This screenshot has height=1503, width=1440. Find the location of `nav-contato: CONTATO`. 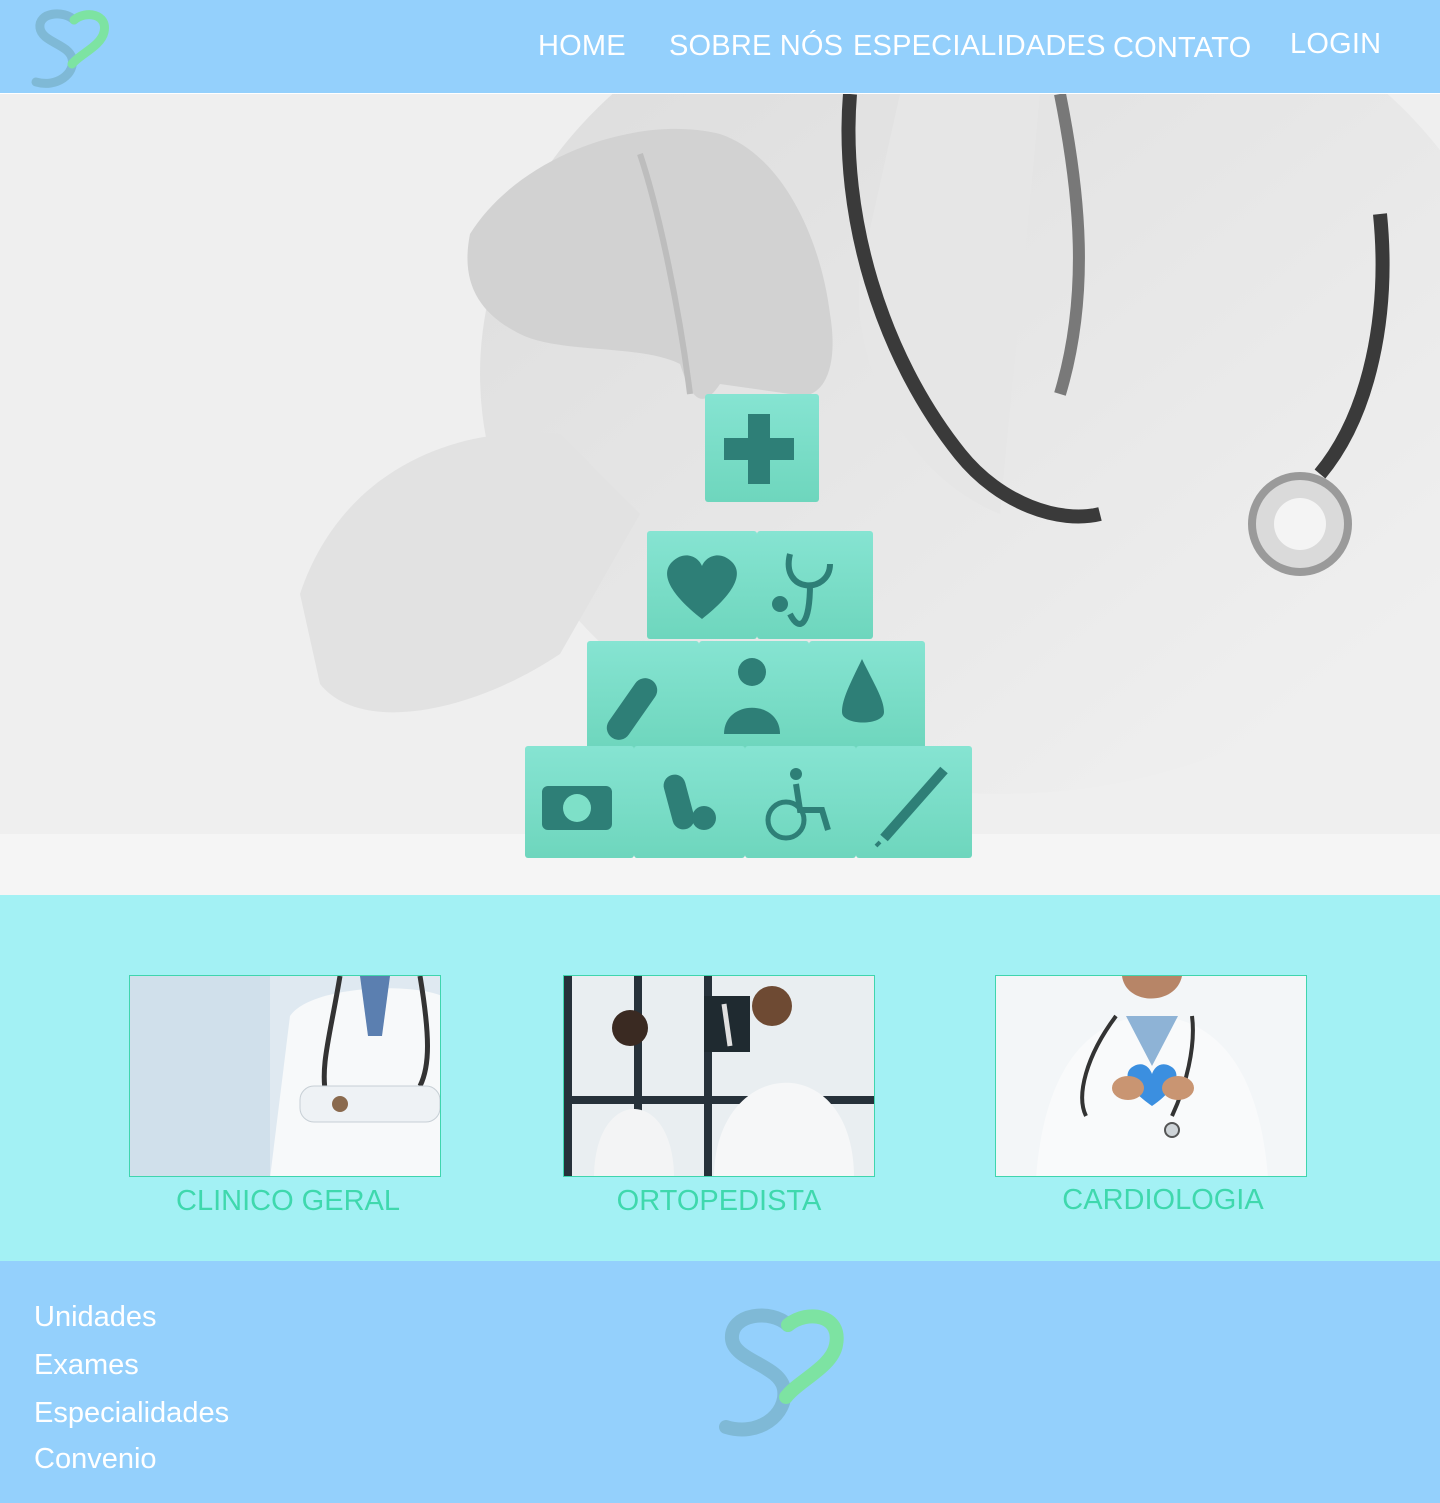

nav-contato: CONTATO is located at coordinates (1182, 48).